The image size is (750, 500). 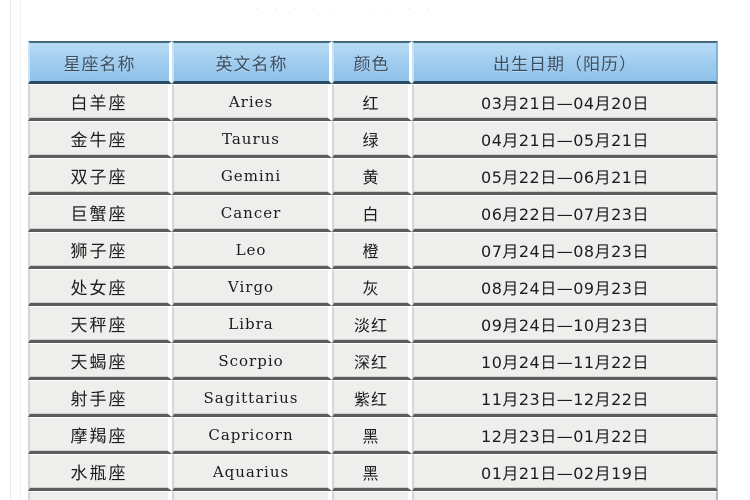 I want to click on table-row: 狮子座 Leo 橙 07月24日—08月23日, so click(x=373, y=250).